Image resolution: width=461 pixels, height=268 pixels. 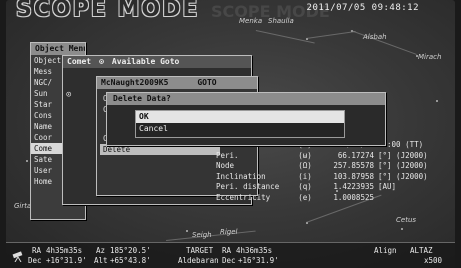 What do you see at coordinates (258, 260) in the screenshot?
I see `target-dec-value: +16°31.9'` at bounding box center [258, 260].